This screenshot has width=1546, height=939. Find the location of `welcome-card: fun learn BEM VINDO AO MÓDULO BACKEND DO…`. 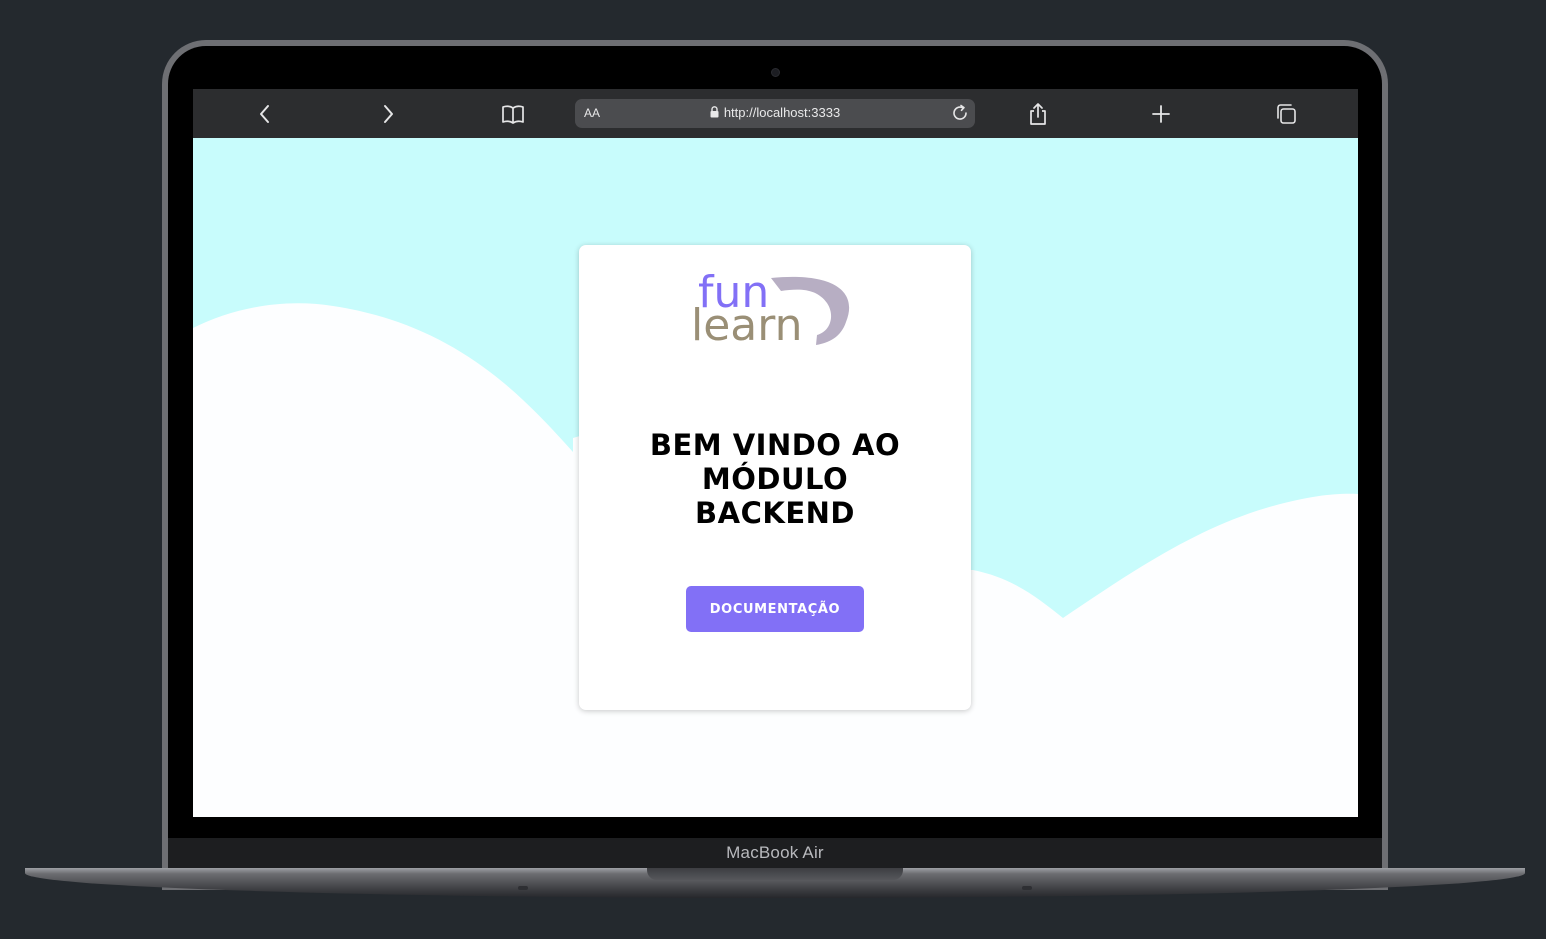

welcome-card: fun learn BEM VINDO AO MÓDULO BACKEND DO… is located at coordinates (775, 477).